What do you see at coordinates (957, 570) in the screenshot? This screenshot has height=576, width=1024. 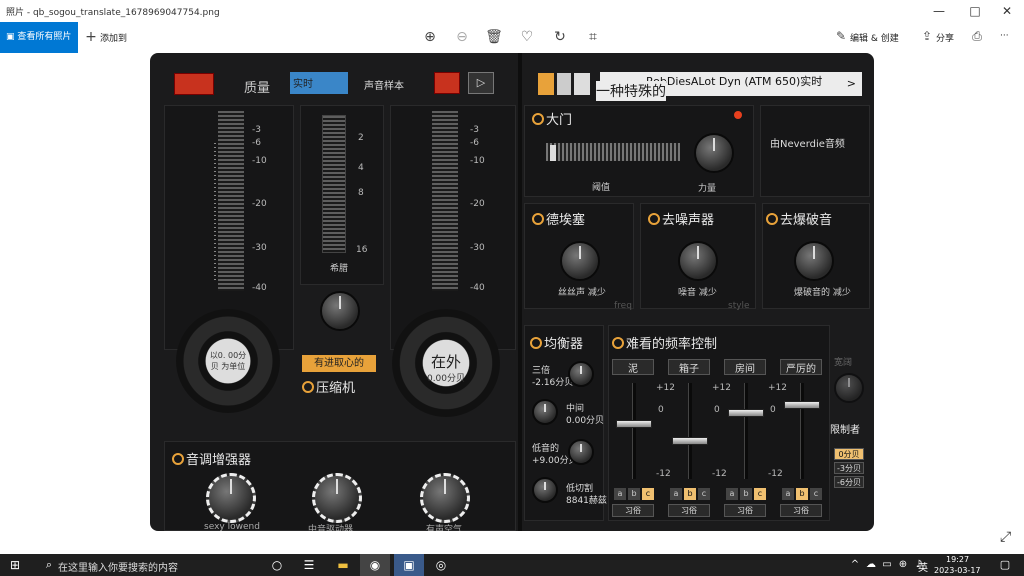 I see `clock-date: 2023-03-17` at bounding box center [957, 570].